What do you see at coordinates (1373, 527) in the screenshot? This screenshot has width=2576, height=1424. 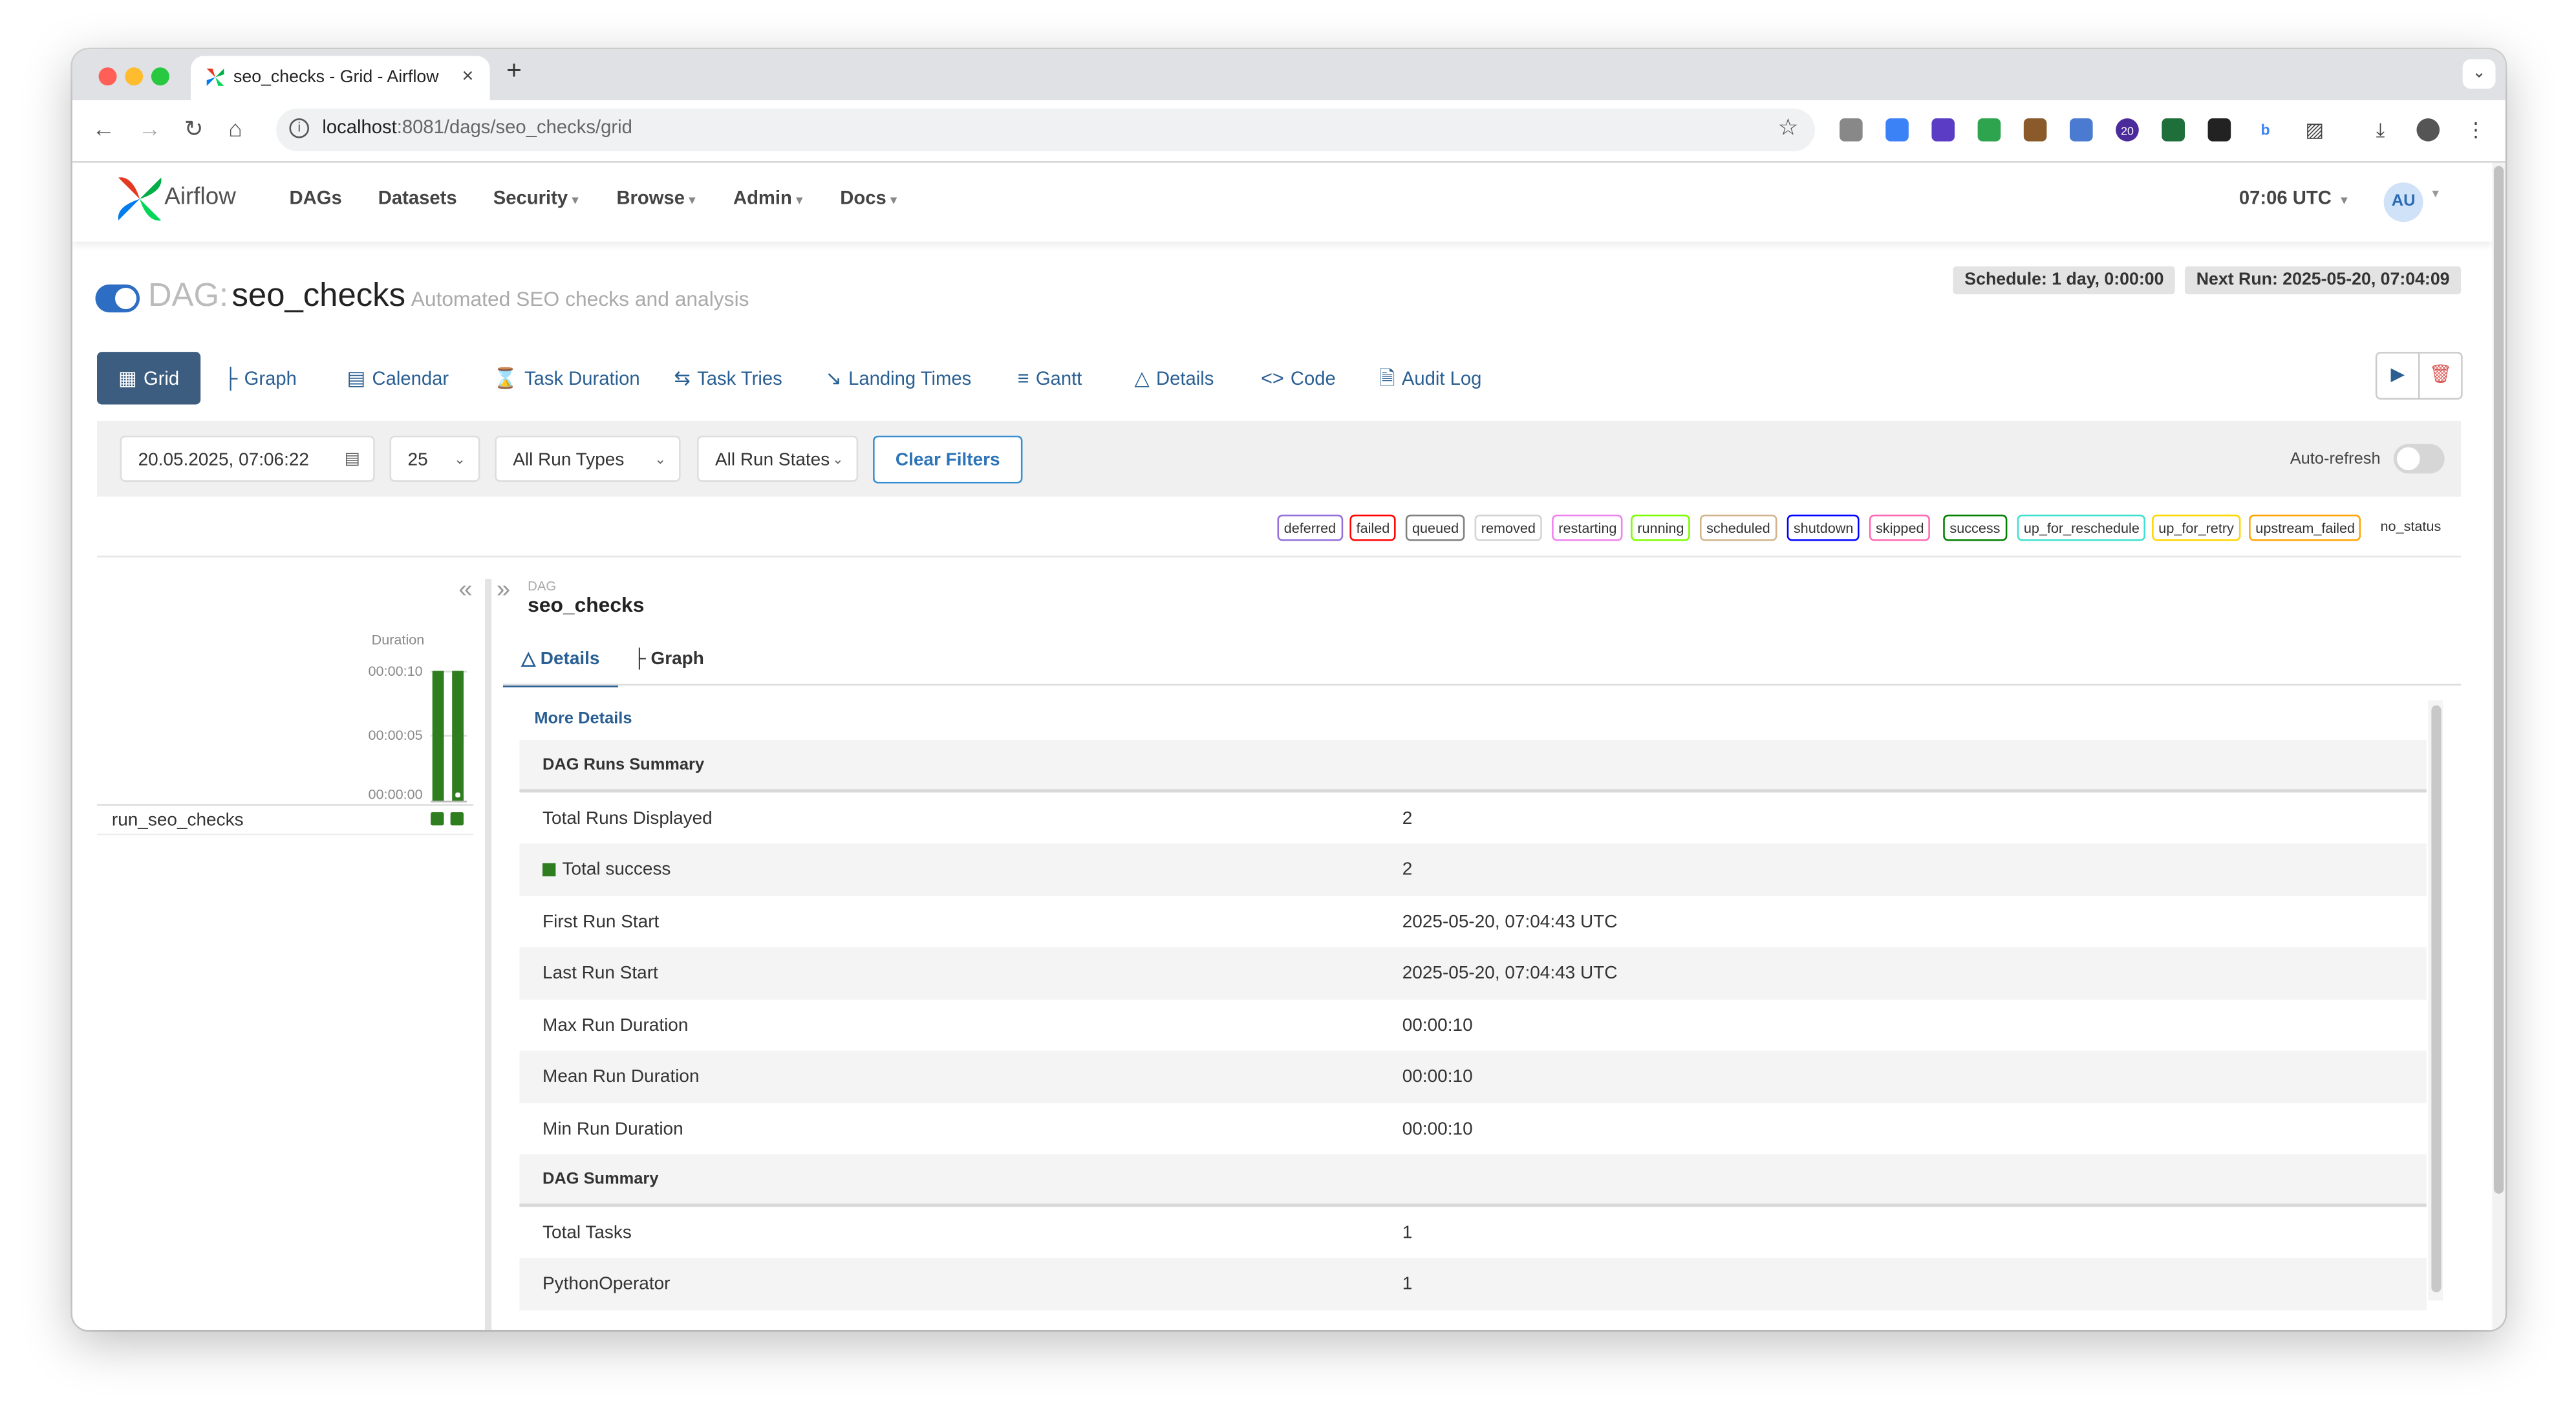 I see `legend-failed: failed` at bounding box center [1373, 527].